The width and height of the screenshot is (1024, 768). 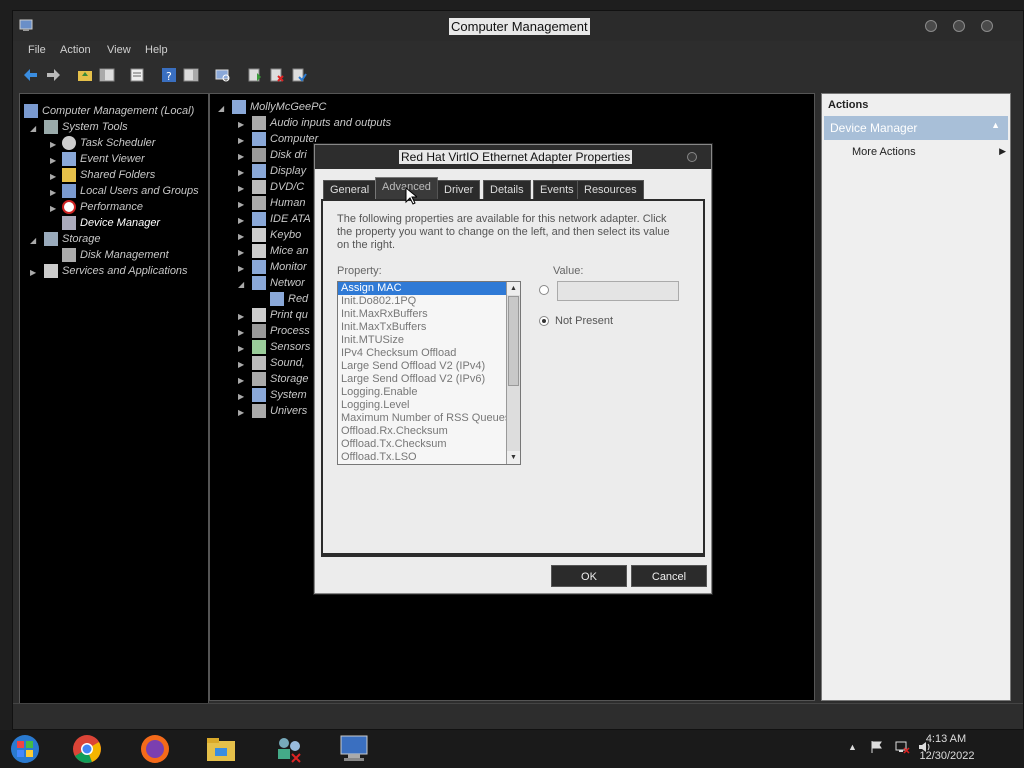 What do you see at coordinates (422, 379) in the screenshot?
I see `property-list-item: Large Send Offload V2 (IPv6)` at bounding box center [422, 379].